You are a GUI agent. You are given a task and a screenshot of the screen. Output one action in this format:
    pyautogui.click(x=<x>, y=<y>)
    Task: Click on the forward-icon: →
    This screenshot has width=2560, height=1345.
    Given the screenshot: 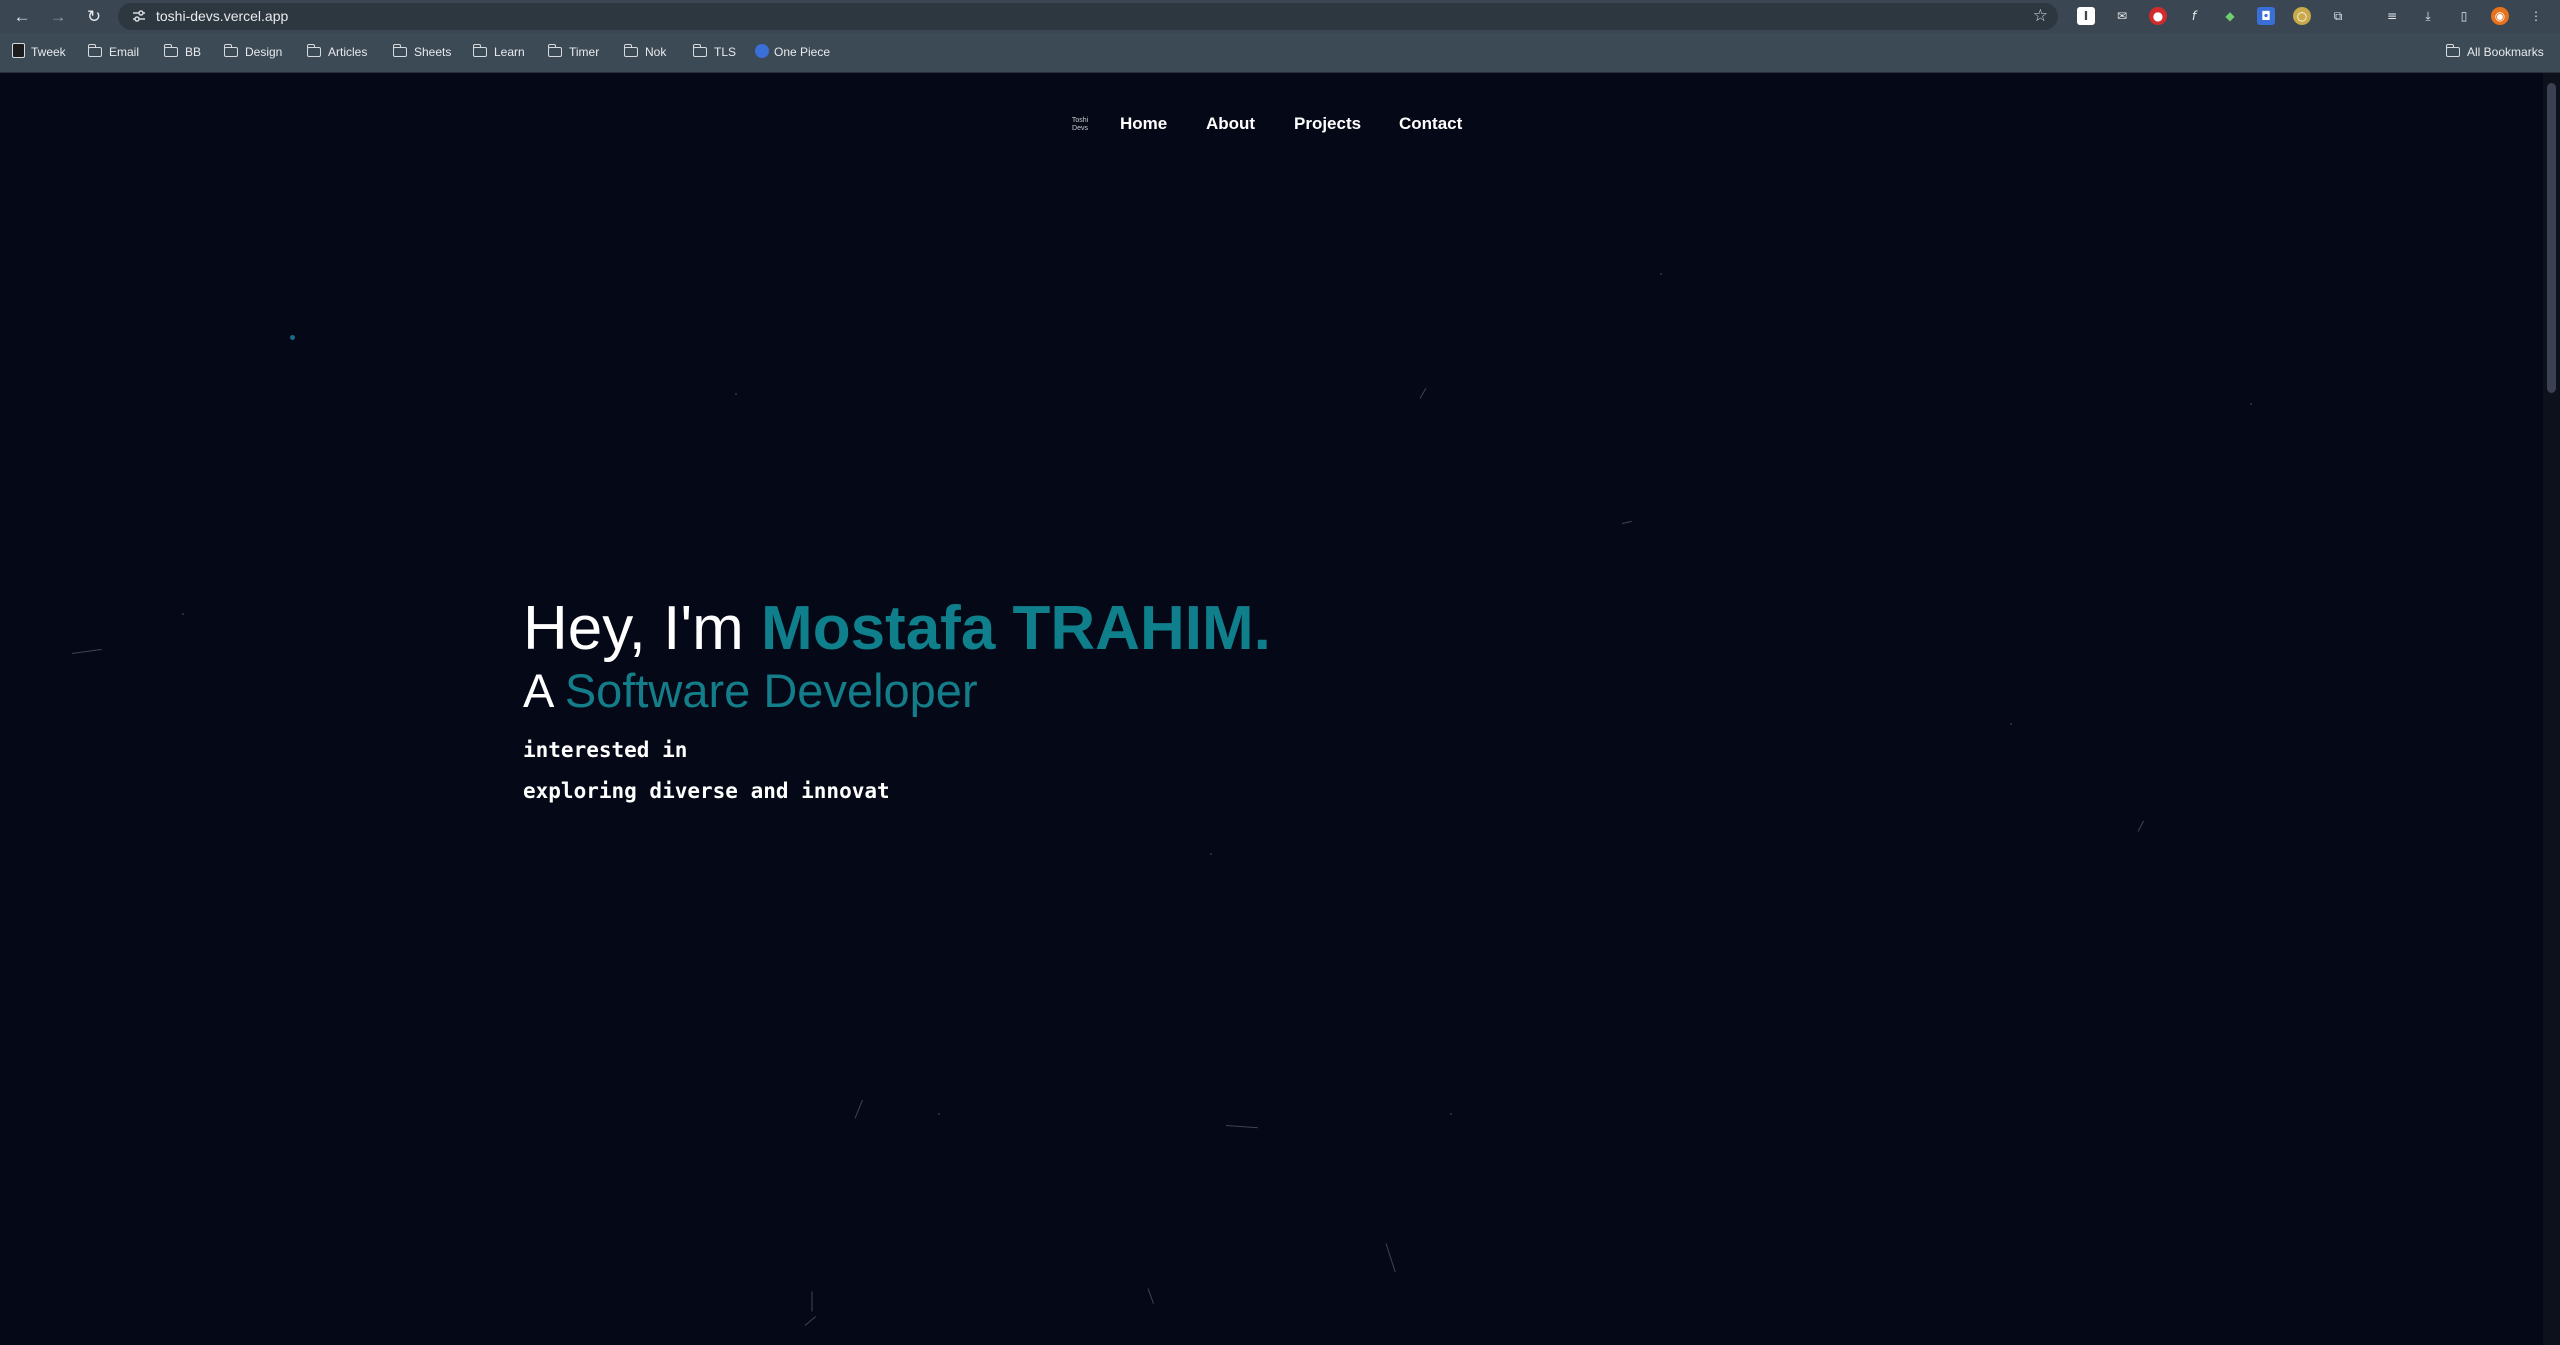 What is the action you would take?
    pyautogui.click(x=58, y=17)
    